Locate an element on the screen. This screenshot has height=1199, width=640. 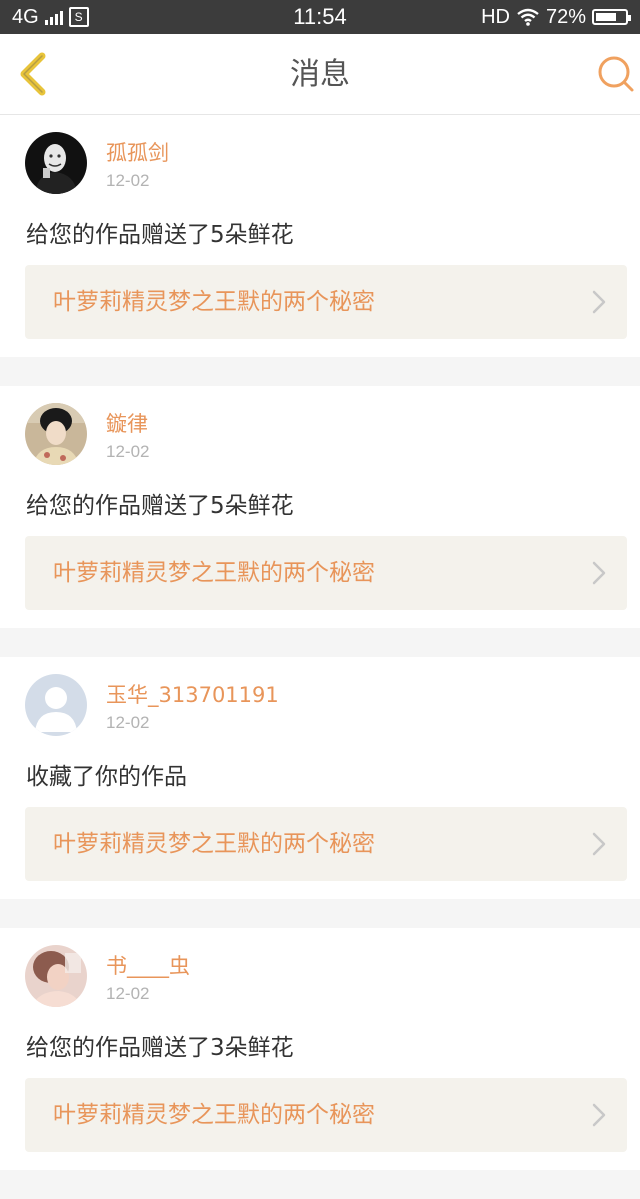
username: 玉华_313701191 is located at coordinates (192, 694).